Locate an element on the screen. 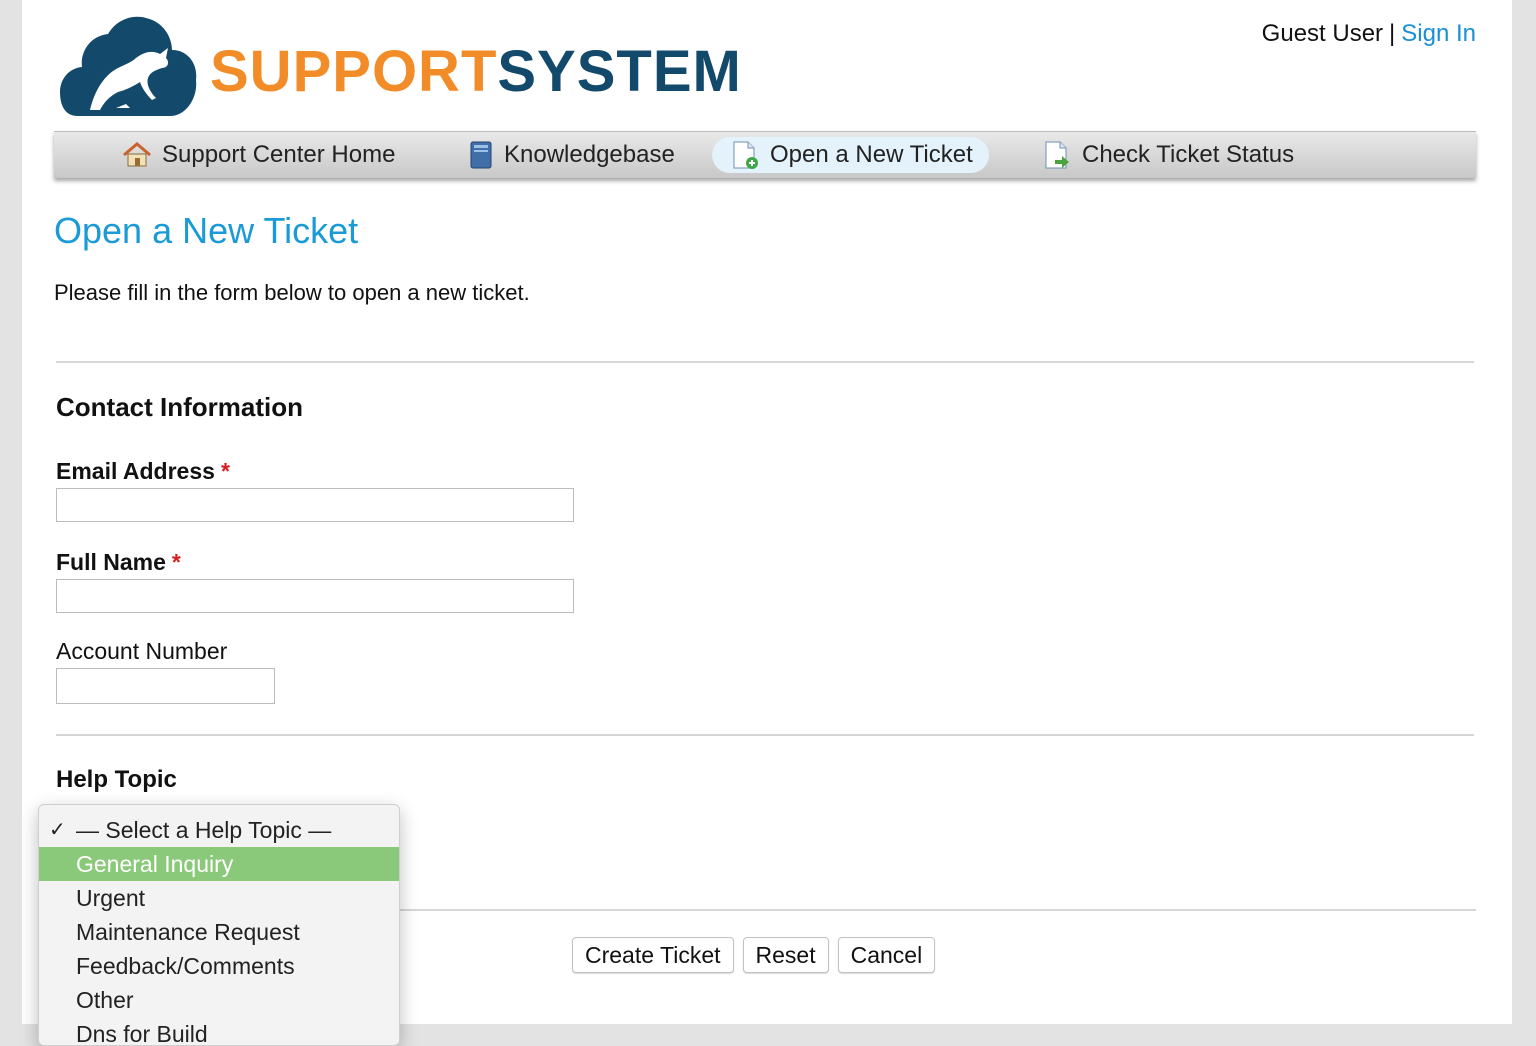  book-icon is located at coordinates (481, 155).